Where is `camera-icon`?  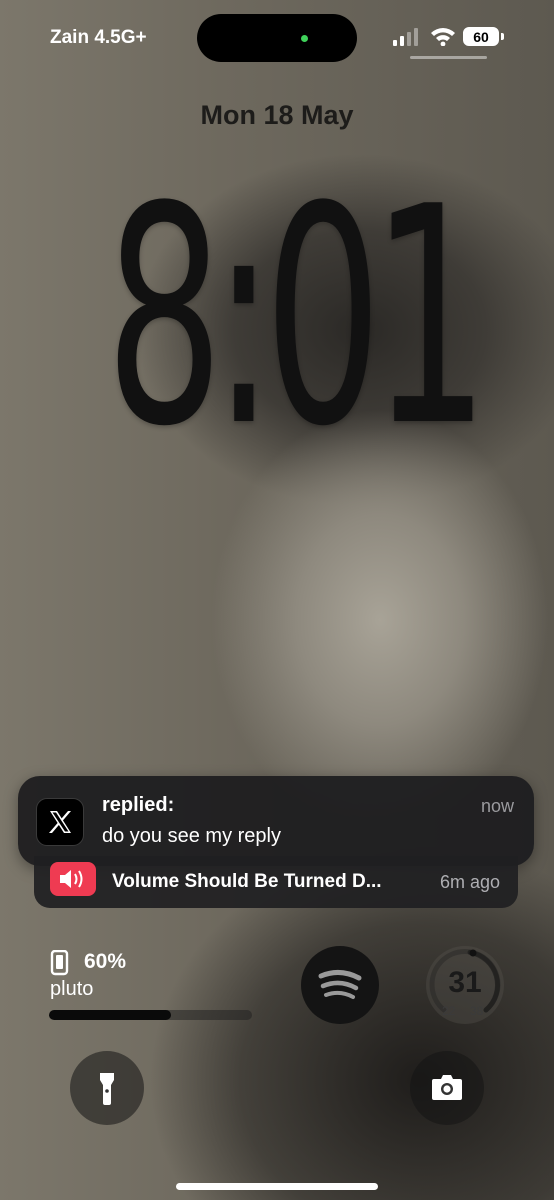 camera-icon is located at coordinates (447, 1087).